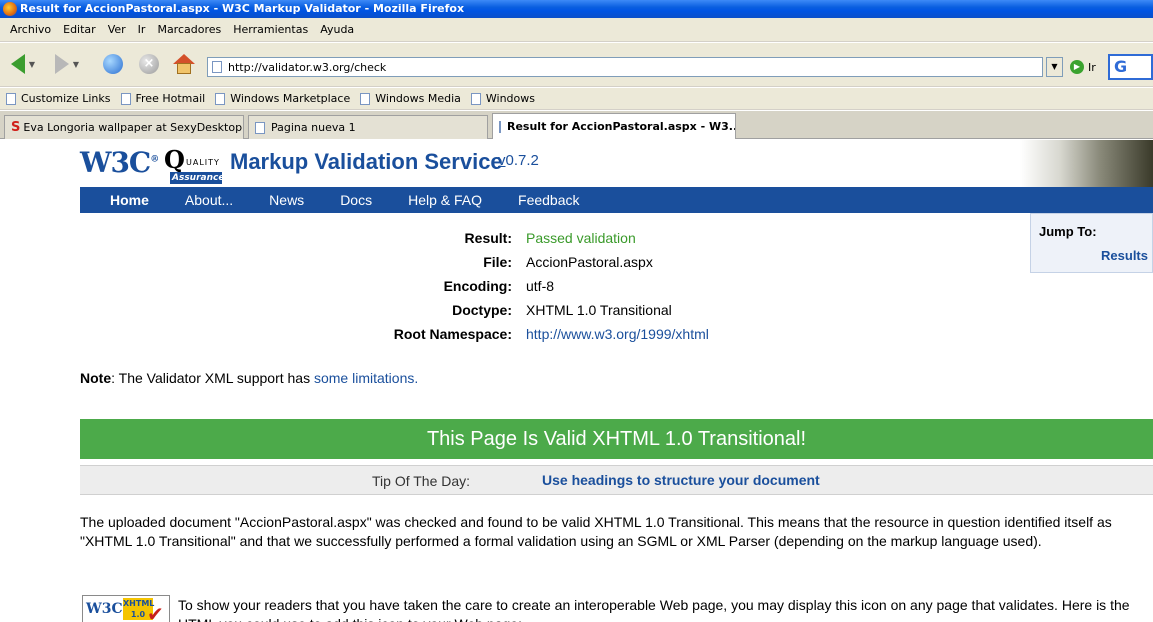 The width and height of the screenshot is (1153, 622). What do you see at coordinates (61, 64) in the screenshot?
I see `forward-arrow-icon` at bounding box center [61, 64].